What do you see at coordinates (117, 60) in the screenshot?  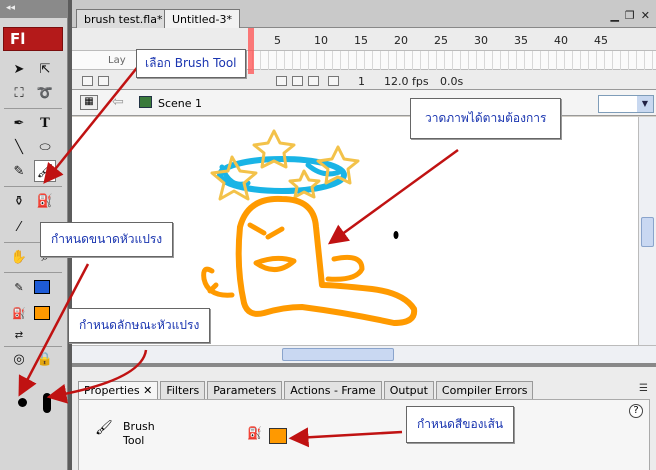 I see `layer-name: Lay` at bounding box center [117, 60].